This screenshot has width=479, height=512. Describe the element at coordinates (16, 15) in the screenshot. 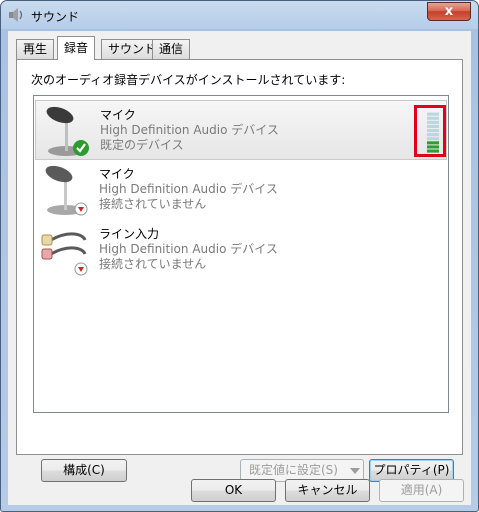

I see `speaker-icon` at that location.